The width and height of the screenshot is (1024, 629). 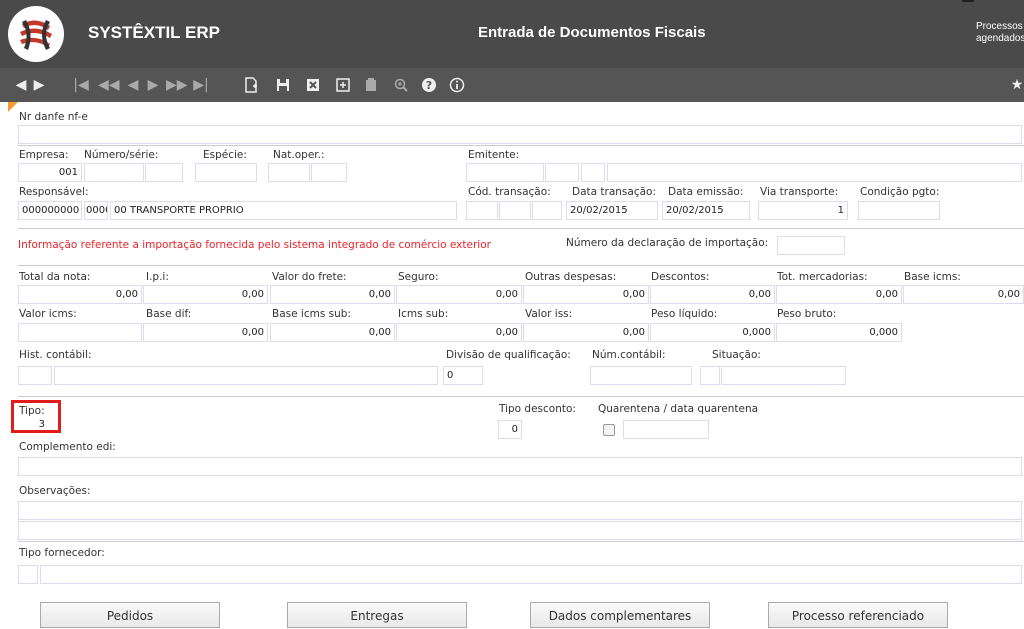 What do you see at coordinates (55, 355) in the screenshot?
I see `hist-contabil-label: Hist. contábil:` at bounding box center [55, 355].